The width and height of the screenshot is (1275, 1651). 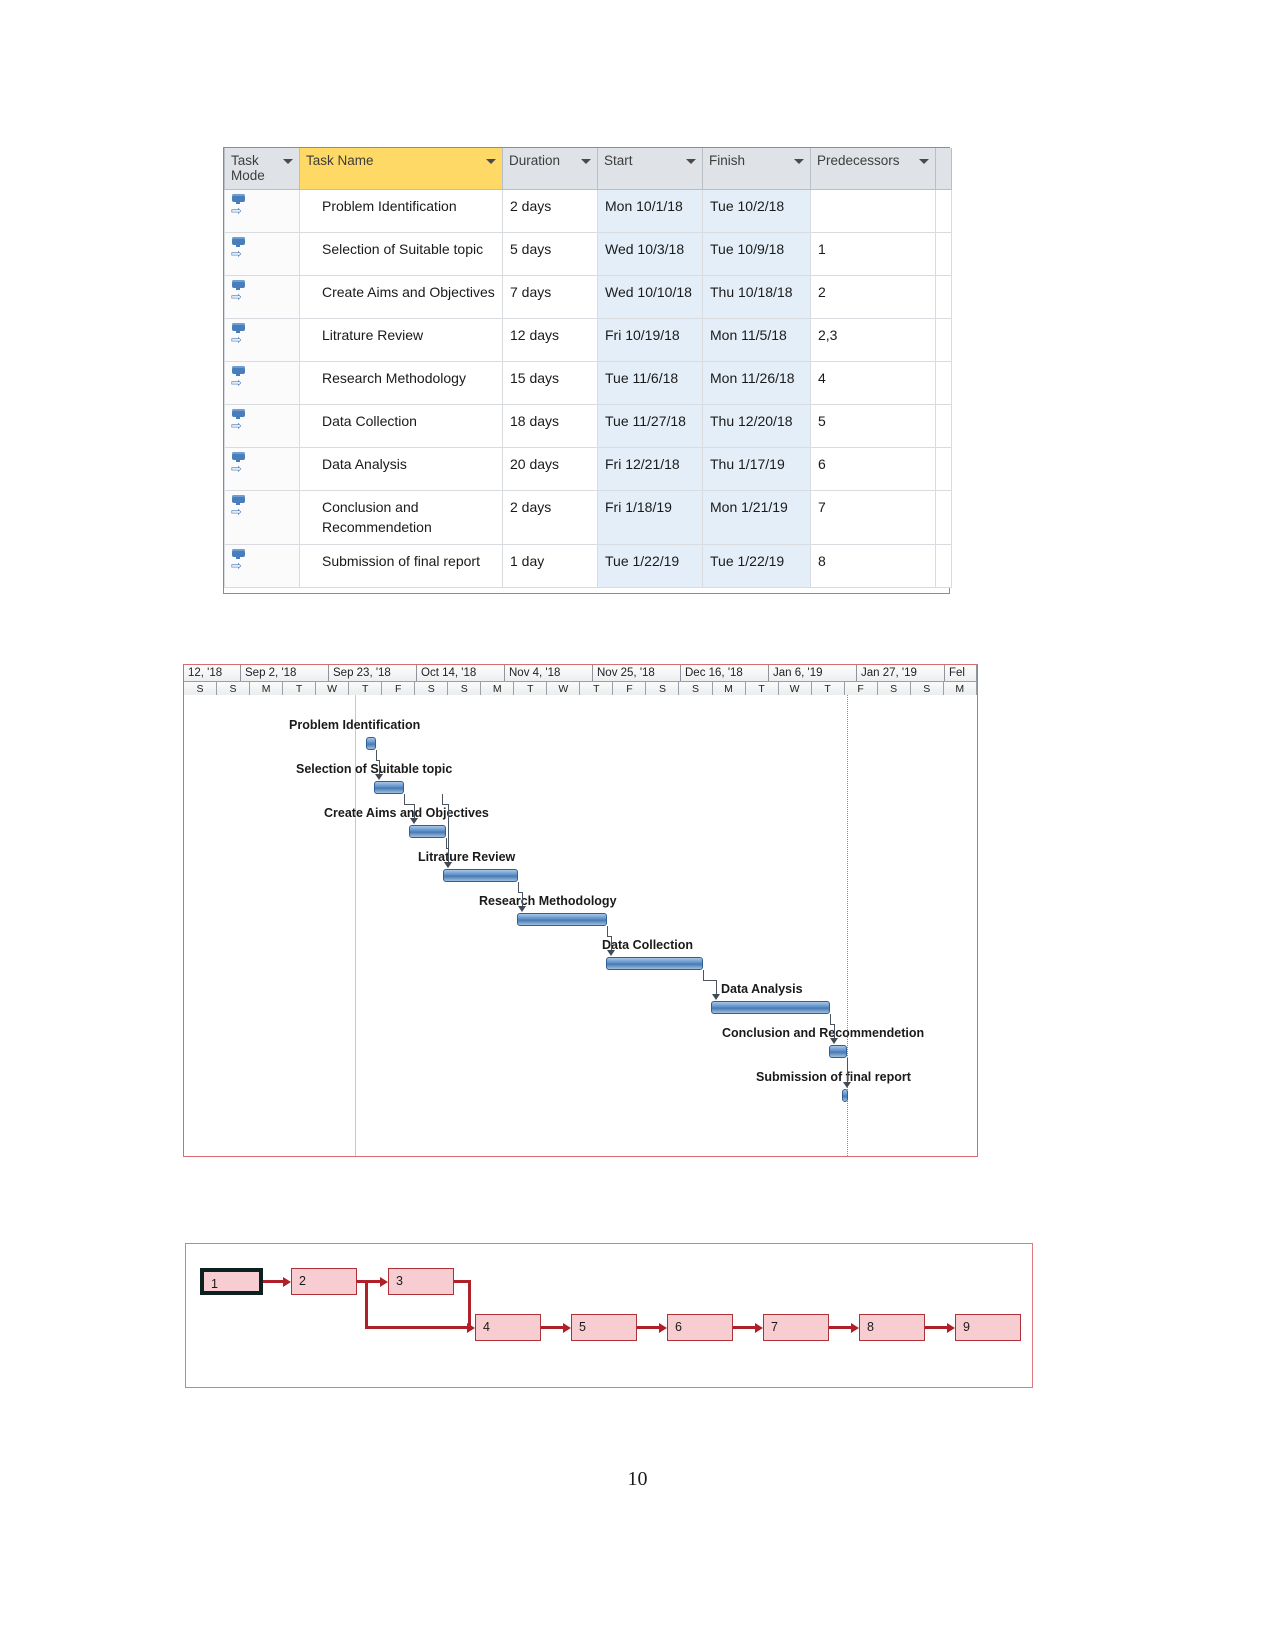 I want to click on column-header-task-name: Task Name, so click(x=401, y=169).